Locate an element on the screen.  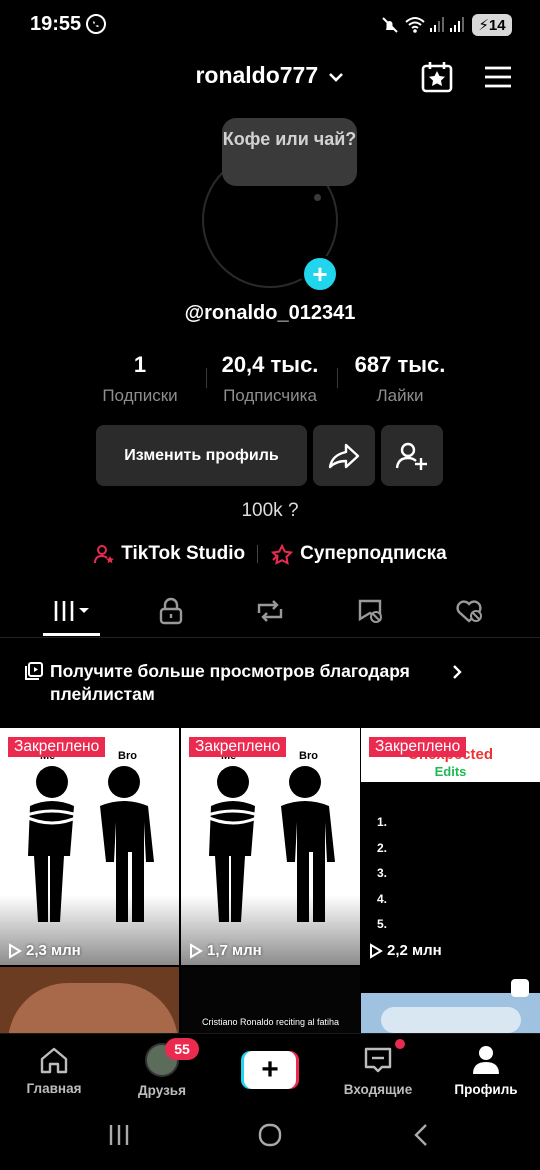
wifi-icon is located at coordinates (415, 25).